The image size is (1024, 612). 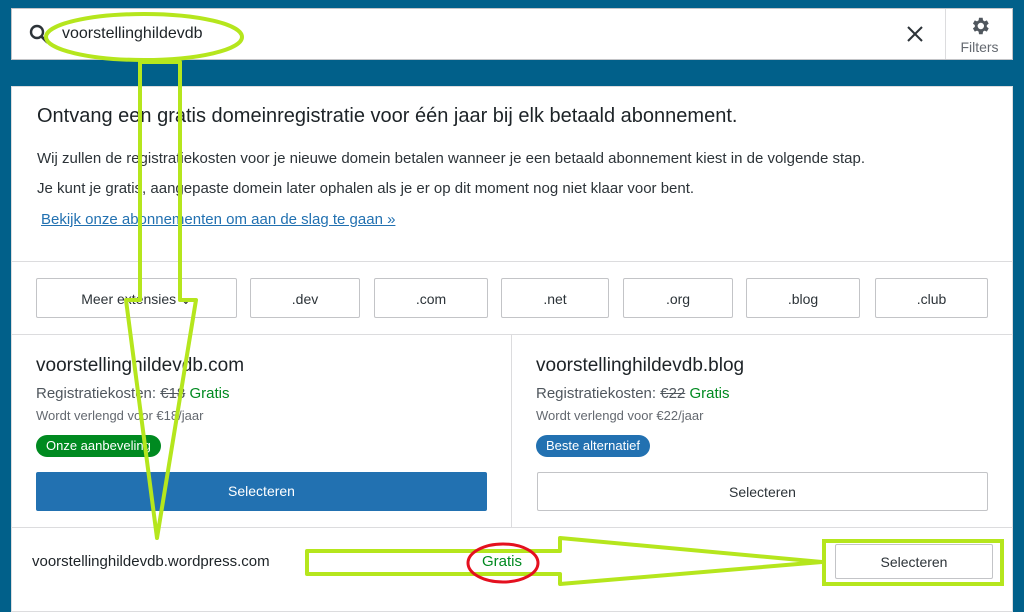 I want to click on extension-more-button: Meer extensies ⌄, so click(x=136, y=298).